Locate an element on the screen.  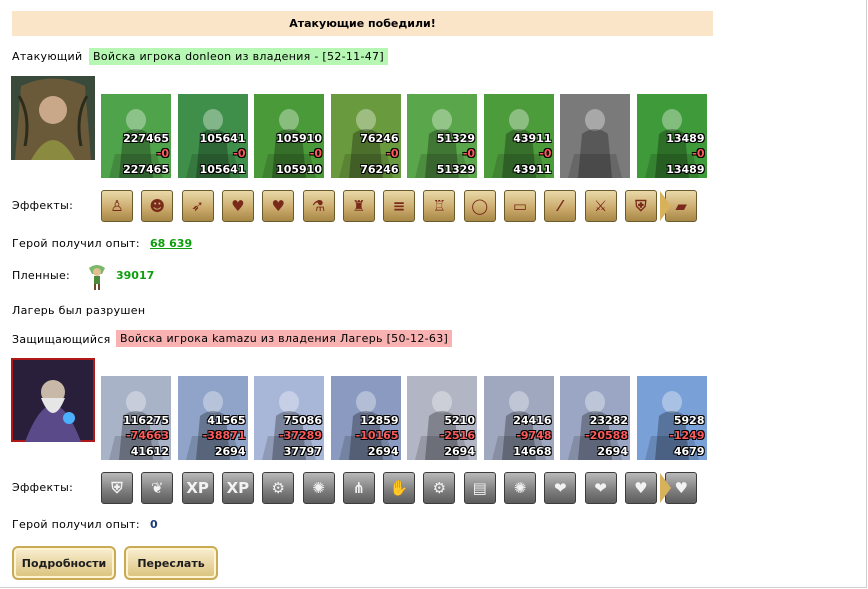
gear-shield-icon-glyph: ⚙ is located at coordinates (278, 488).